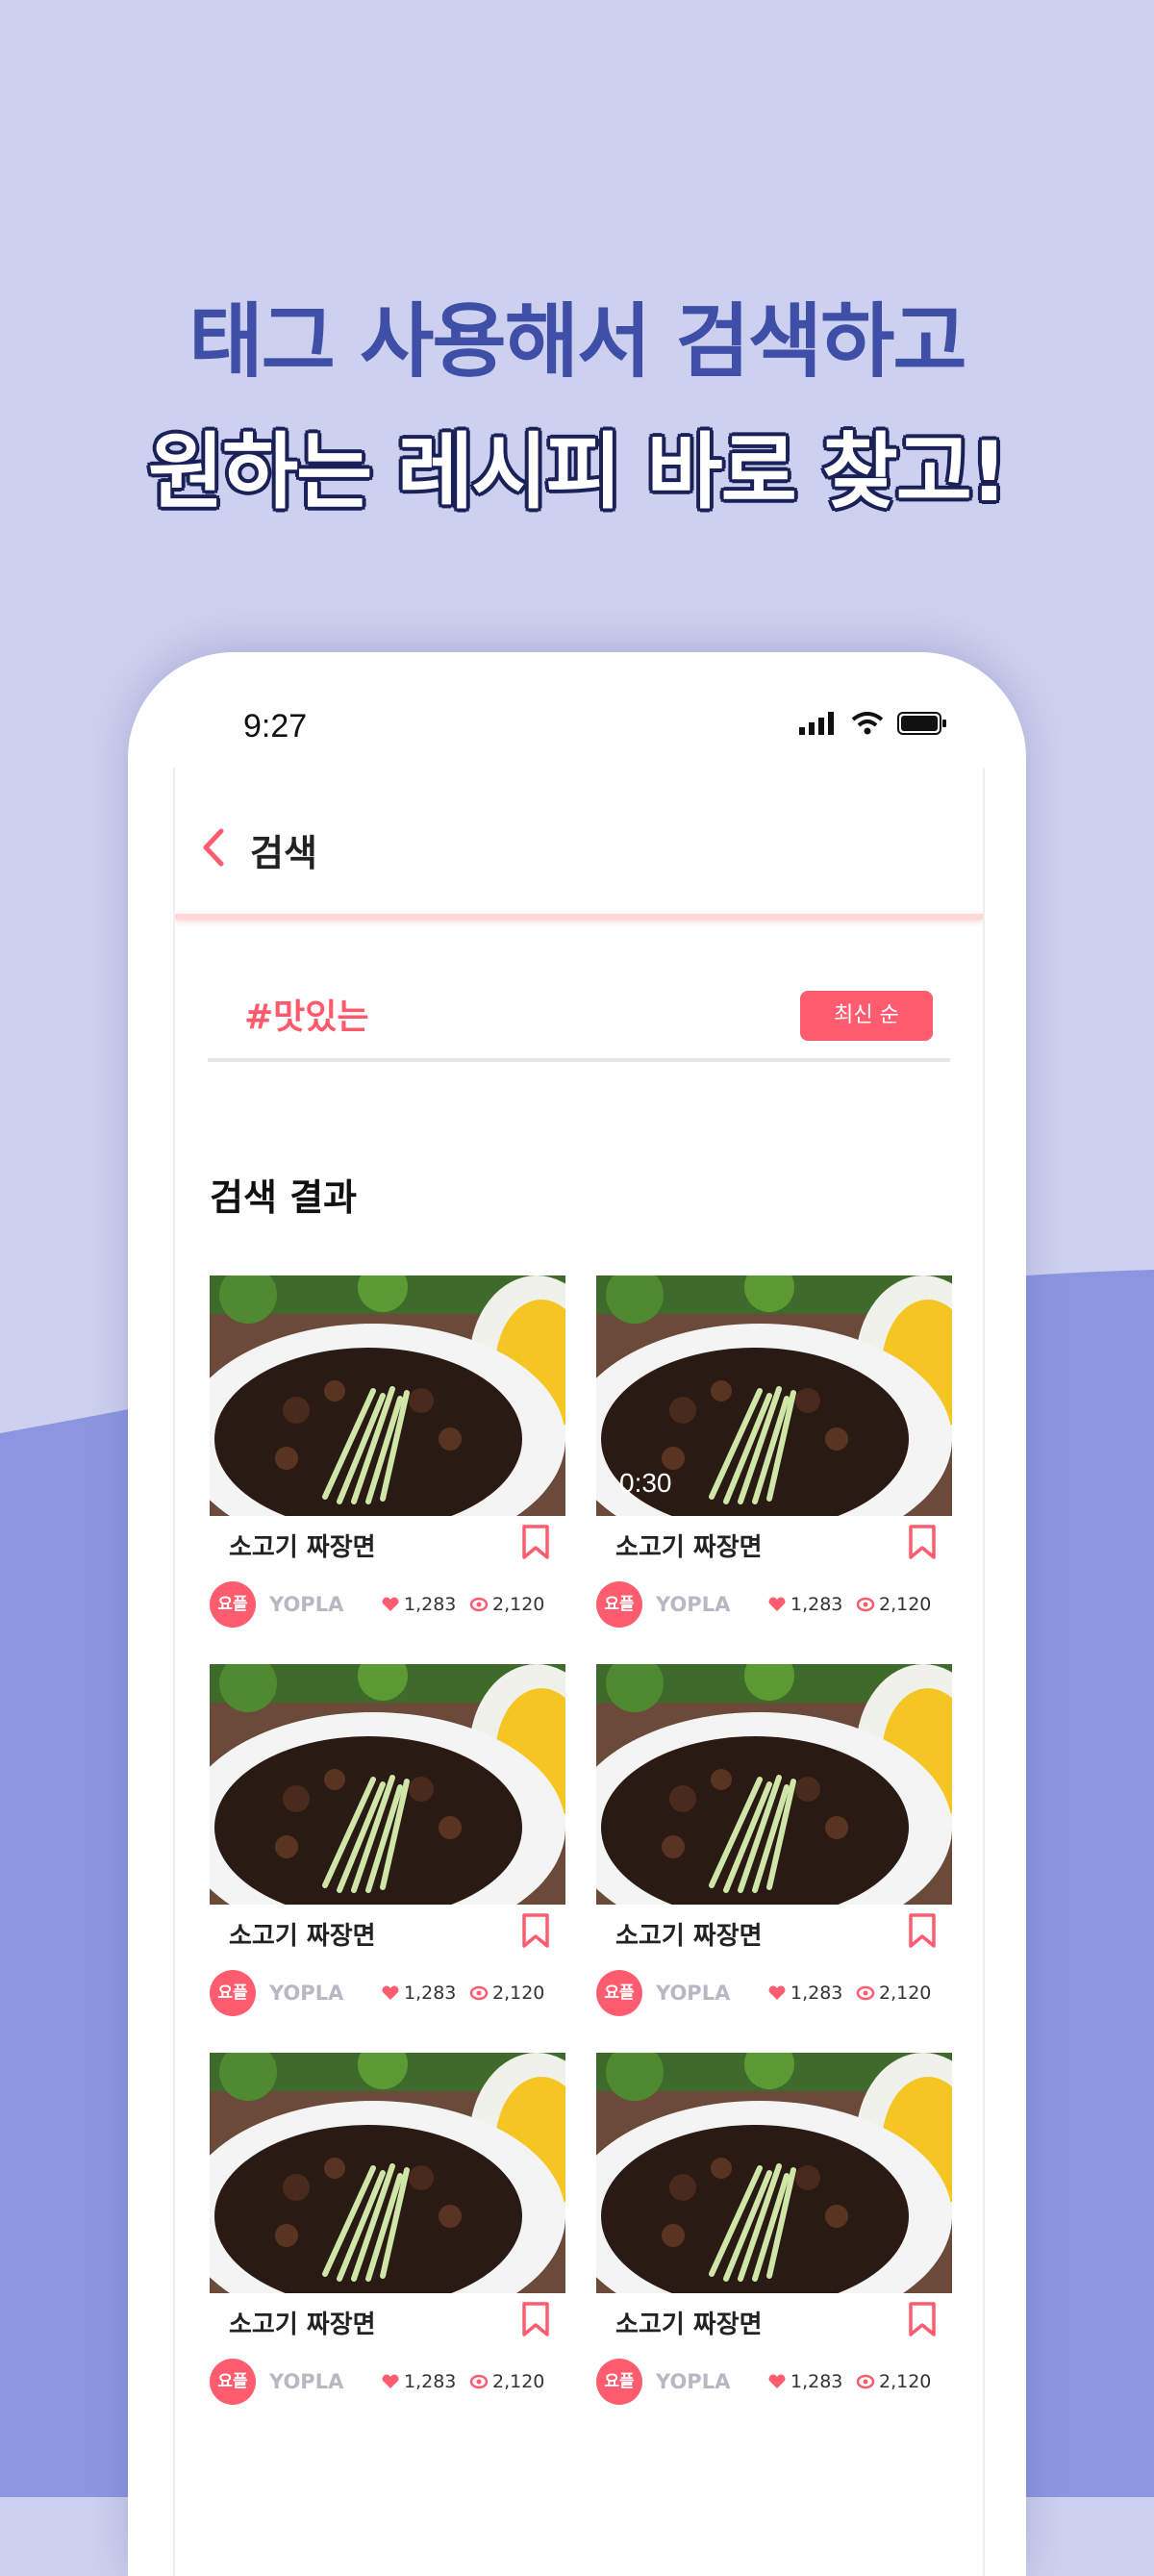  I want to click on battery-icon, so click(921, 724).